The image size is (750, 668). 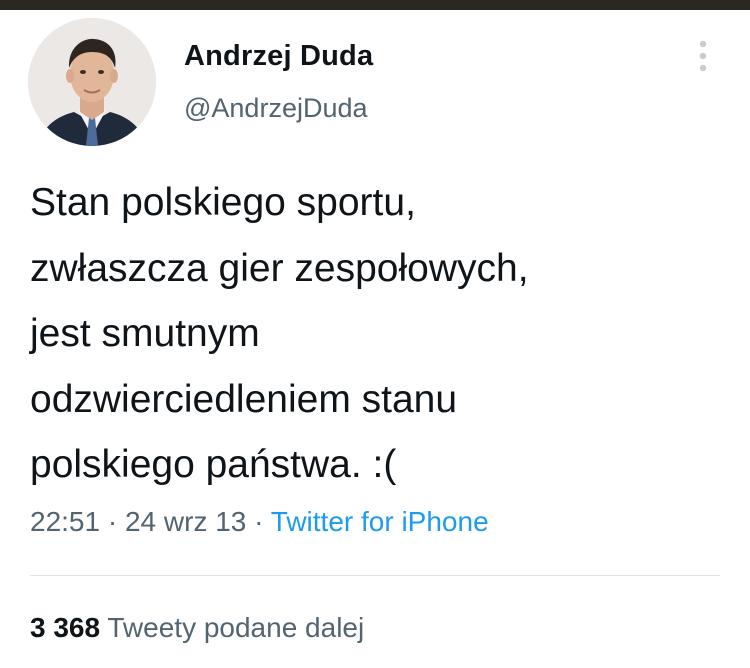 I want to click on retweet-stats: 3 368 Tweety podane dalej, so click(x=197, y=628).